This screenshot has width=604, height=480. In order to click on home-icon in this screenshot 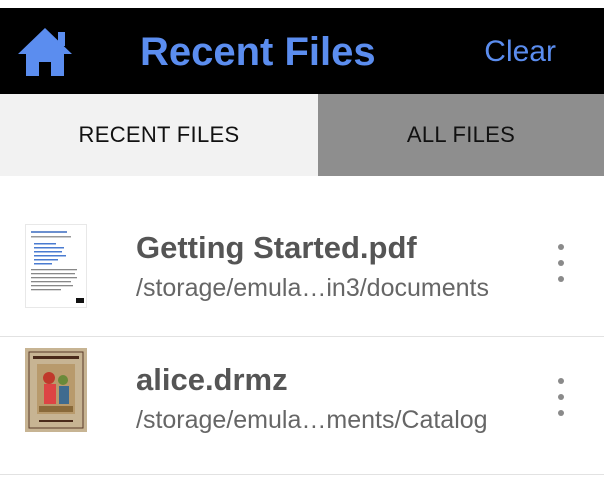, I will do `click(45, 52)`.